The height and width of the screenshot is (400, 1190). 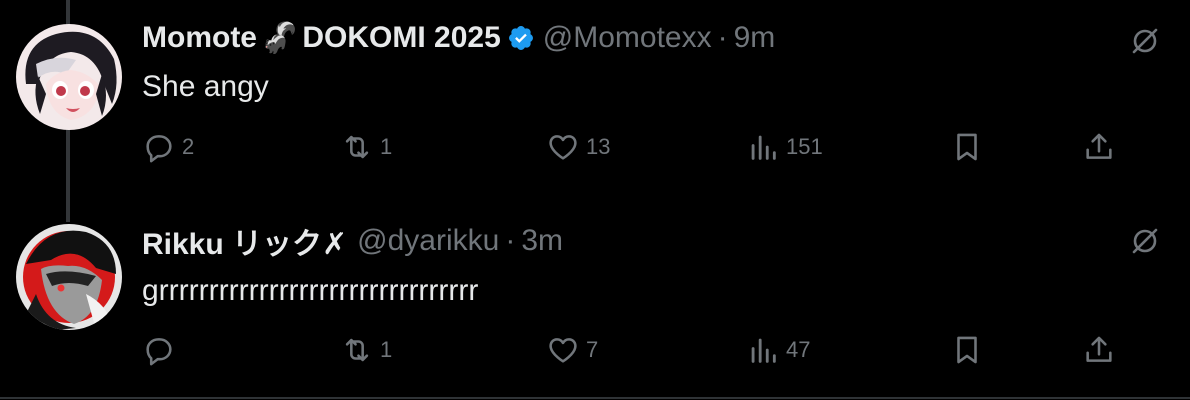 What do you see at coordinates (642, 147) in the screenshot?
I see `tweet-actions: 2 1 13 151` at bounding box center [642, 147].